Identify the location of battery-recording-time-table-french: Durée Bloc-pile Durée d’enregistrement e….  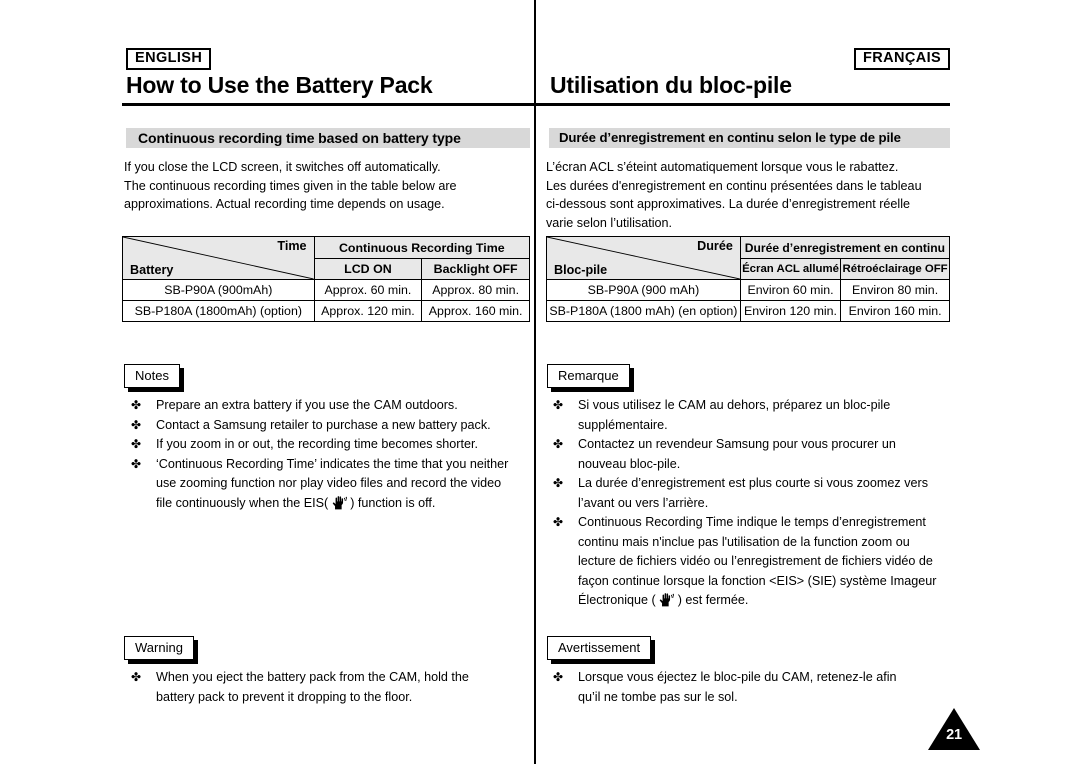
(748, 279).